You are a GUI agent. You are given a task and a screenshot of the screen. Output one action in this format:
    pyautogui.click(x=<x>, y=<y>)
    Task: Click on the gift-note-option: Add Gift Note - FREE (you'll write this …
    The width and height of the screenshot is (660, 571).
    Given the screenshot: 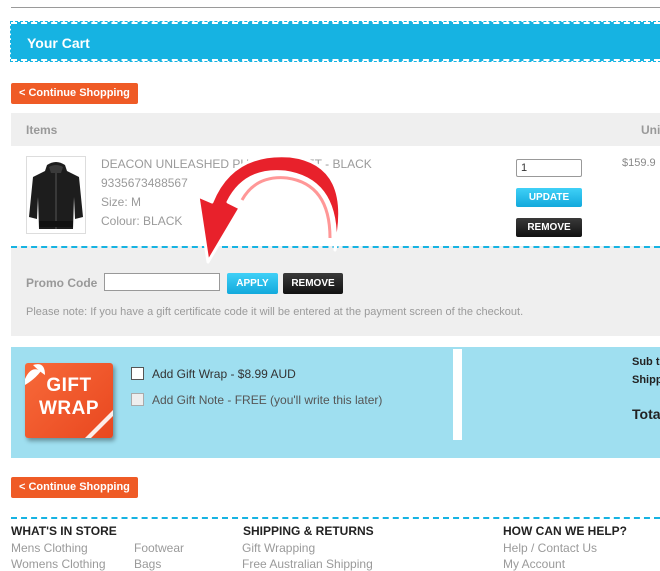 What is the action you would take?
    pyautogui.click(x=256, y=400)
    